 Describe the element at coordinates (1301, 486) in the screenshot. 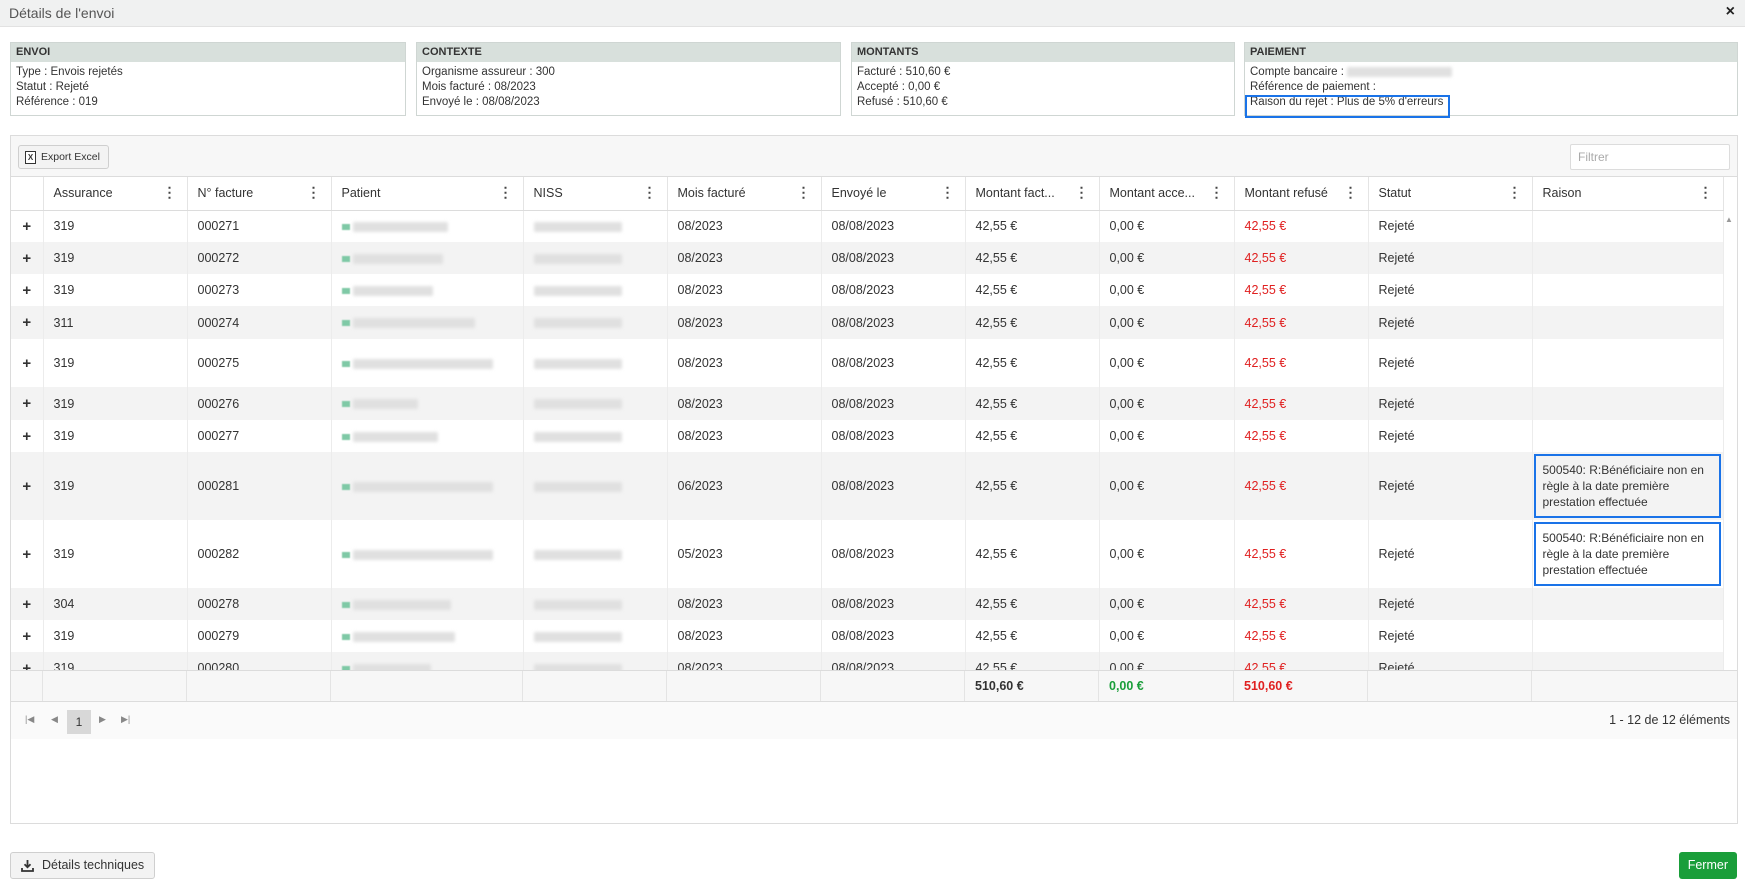

I see `cell-montant-refuse: 42,55 €` at that location.